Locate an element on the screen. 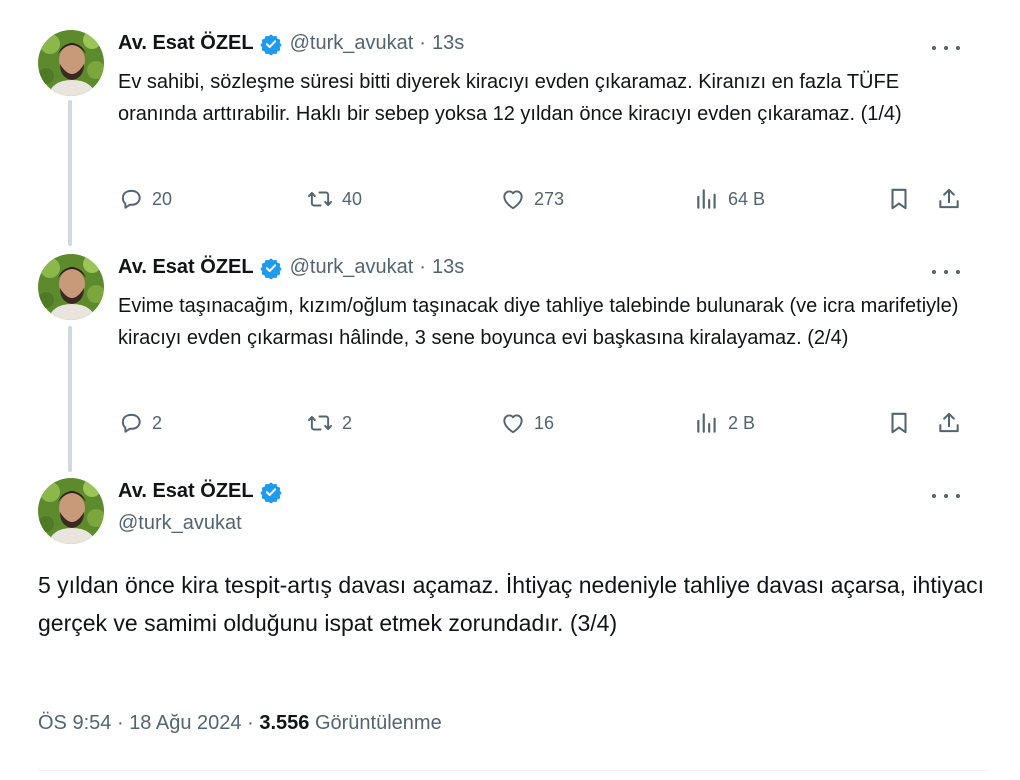 The image size is (1020, 780). tweet-time: ÖS 9:54 is located at coordinates (74, 723).